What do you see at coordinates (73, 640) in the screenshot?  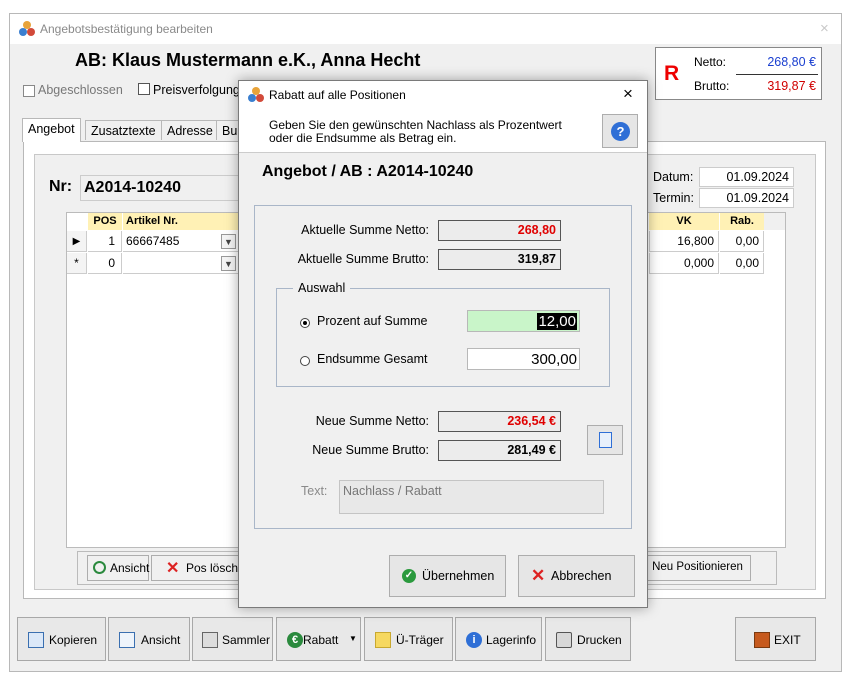 I see `kopieren-label: Kopieren` at bounding box center [73, 640].